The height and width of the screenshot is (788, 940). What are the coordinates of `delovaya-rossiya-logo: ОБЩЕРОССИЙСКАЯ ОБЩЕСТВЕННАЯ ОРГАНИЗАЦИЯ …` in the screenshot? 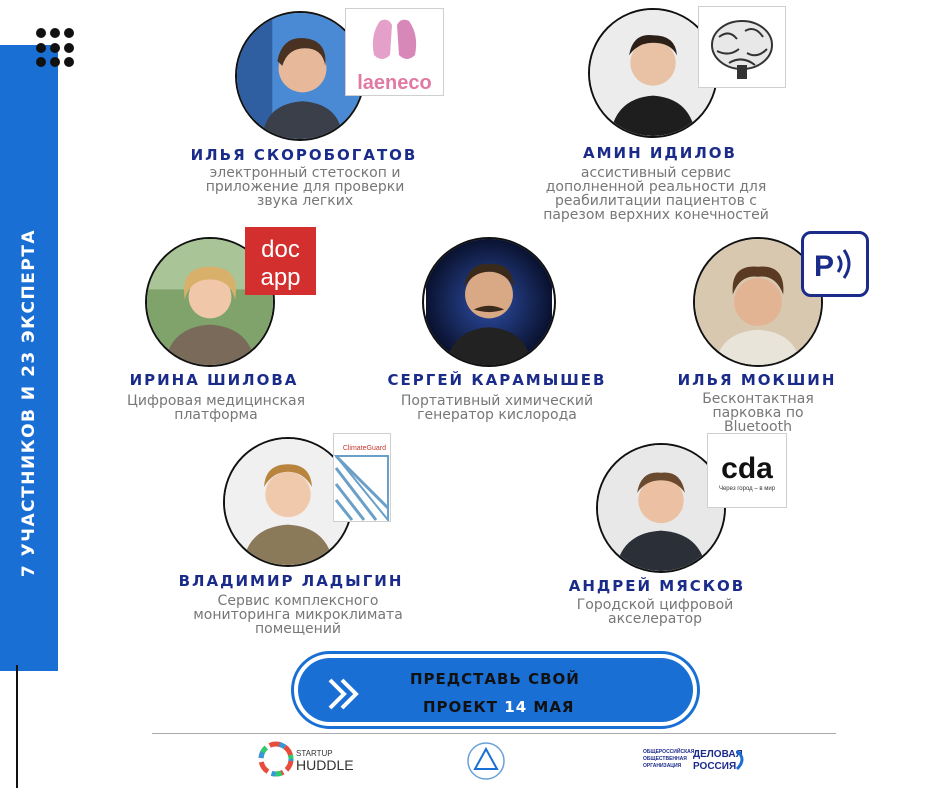 It's located at (697, 759).